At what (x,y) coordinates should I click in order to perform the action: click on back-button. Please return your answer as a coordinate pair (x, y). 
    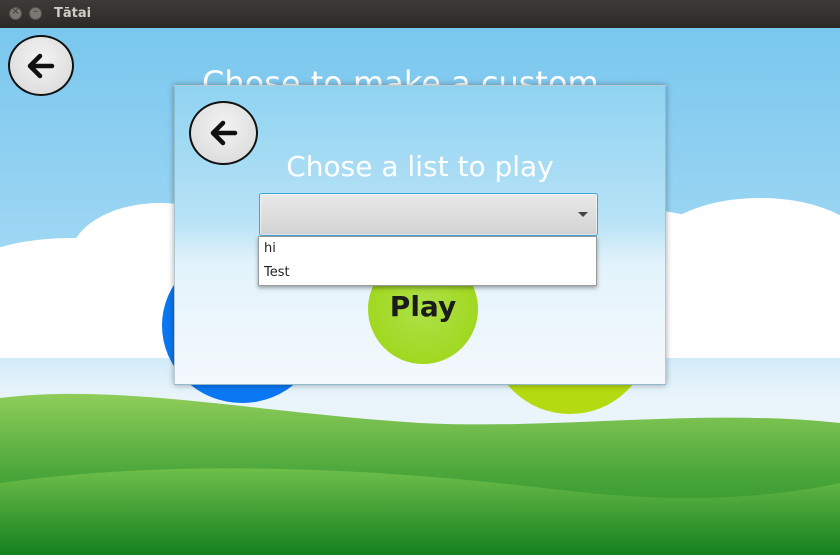
    Looking at the image, I should click on (41, 65).